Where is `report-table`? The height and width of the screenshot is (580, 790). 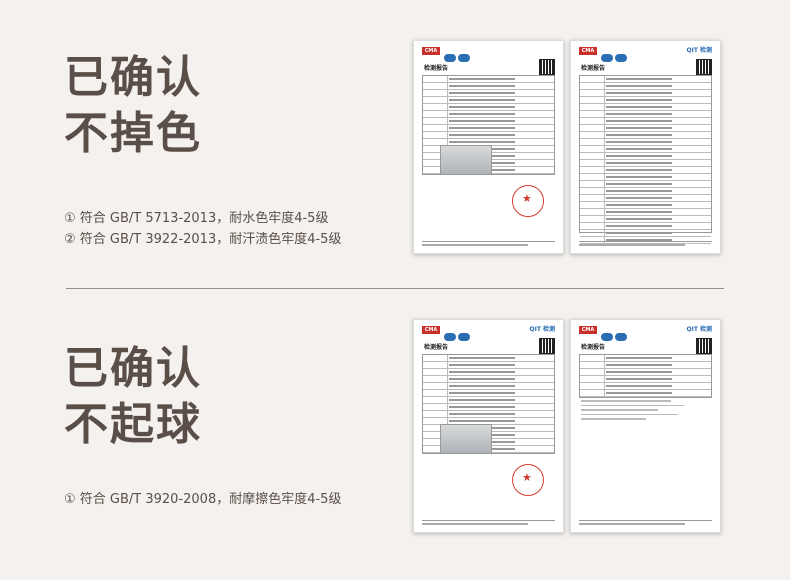 report-table is located at coordinates (645, 376).